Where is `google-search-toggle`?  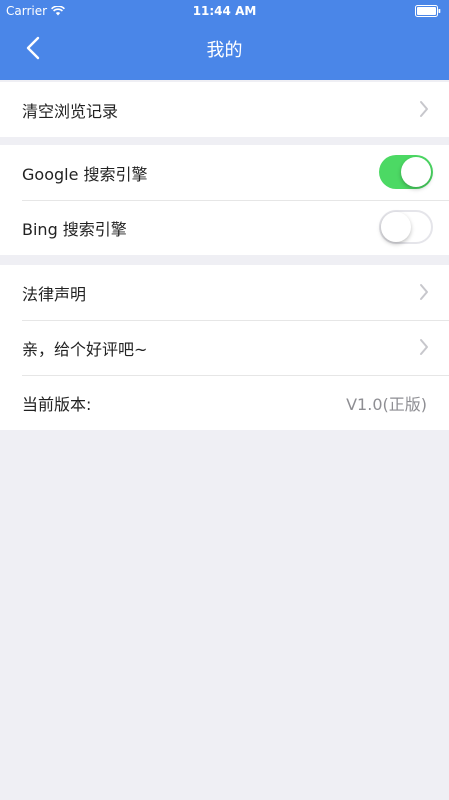
google-search-toggle is located at coordinates (406, 172).